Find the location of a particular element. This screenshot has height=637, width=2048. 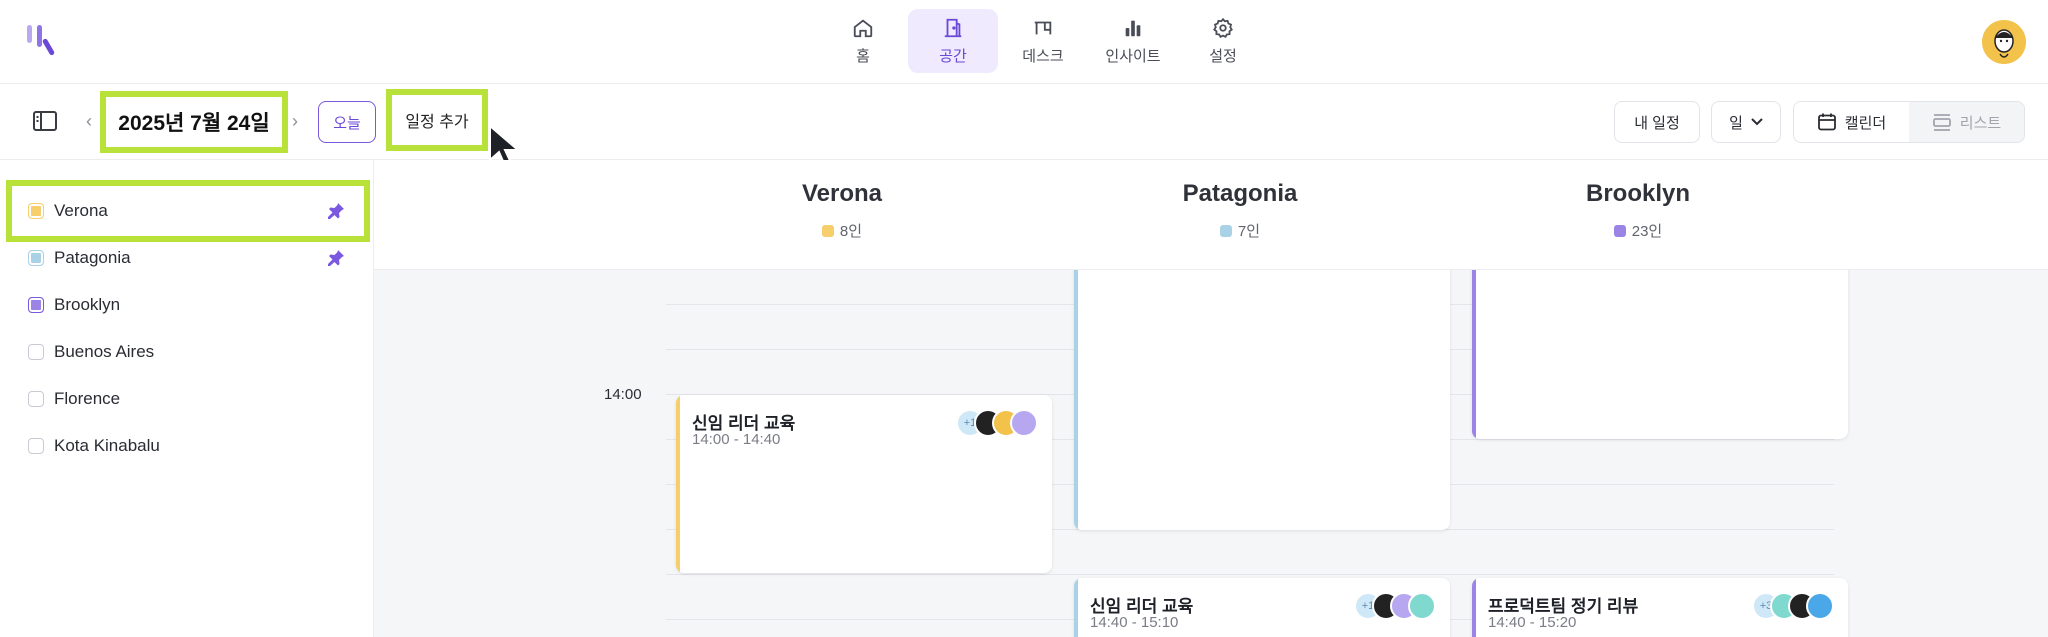

list-view-label: 리스트 is located at coordinates (1980, 123).